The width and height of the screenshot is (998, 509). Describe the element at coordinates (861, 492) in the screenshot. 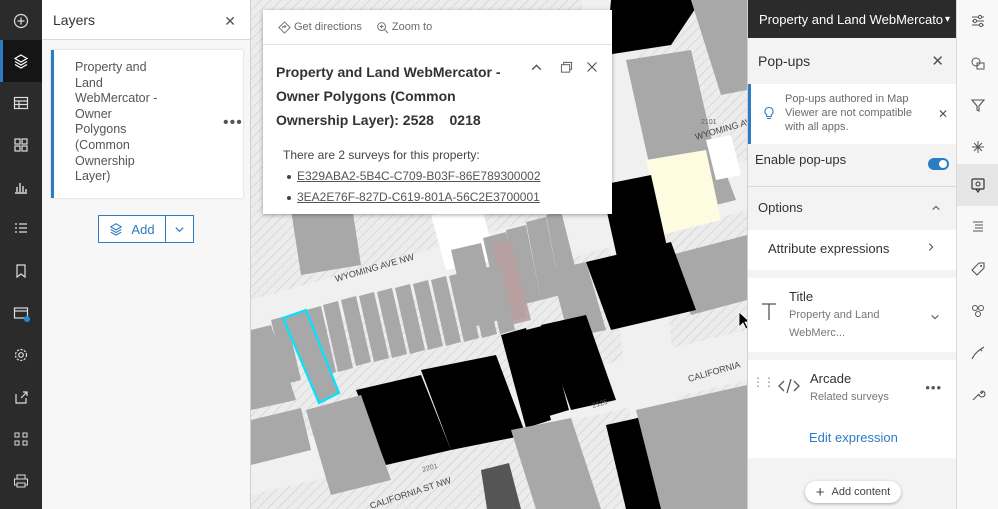

I see `add-content-label: Add content` at that location.